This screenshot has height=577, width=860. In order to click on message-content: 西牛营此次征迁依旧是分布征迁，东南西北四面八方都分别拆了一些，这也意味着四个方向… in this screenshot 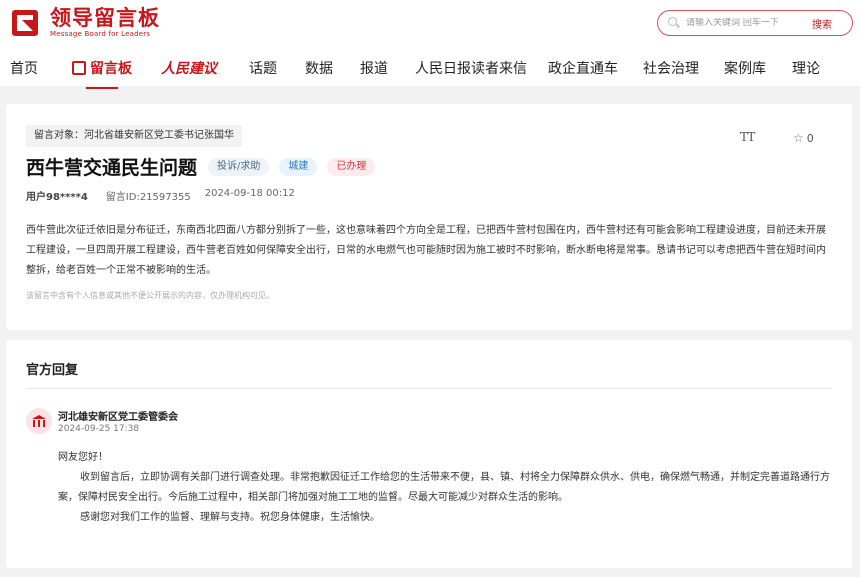, I will do `click(426, 250)`.